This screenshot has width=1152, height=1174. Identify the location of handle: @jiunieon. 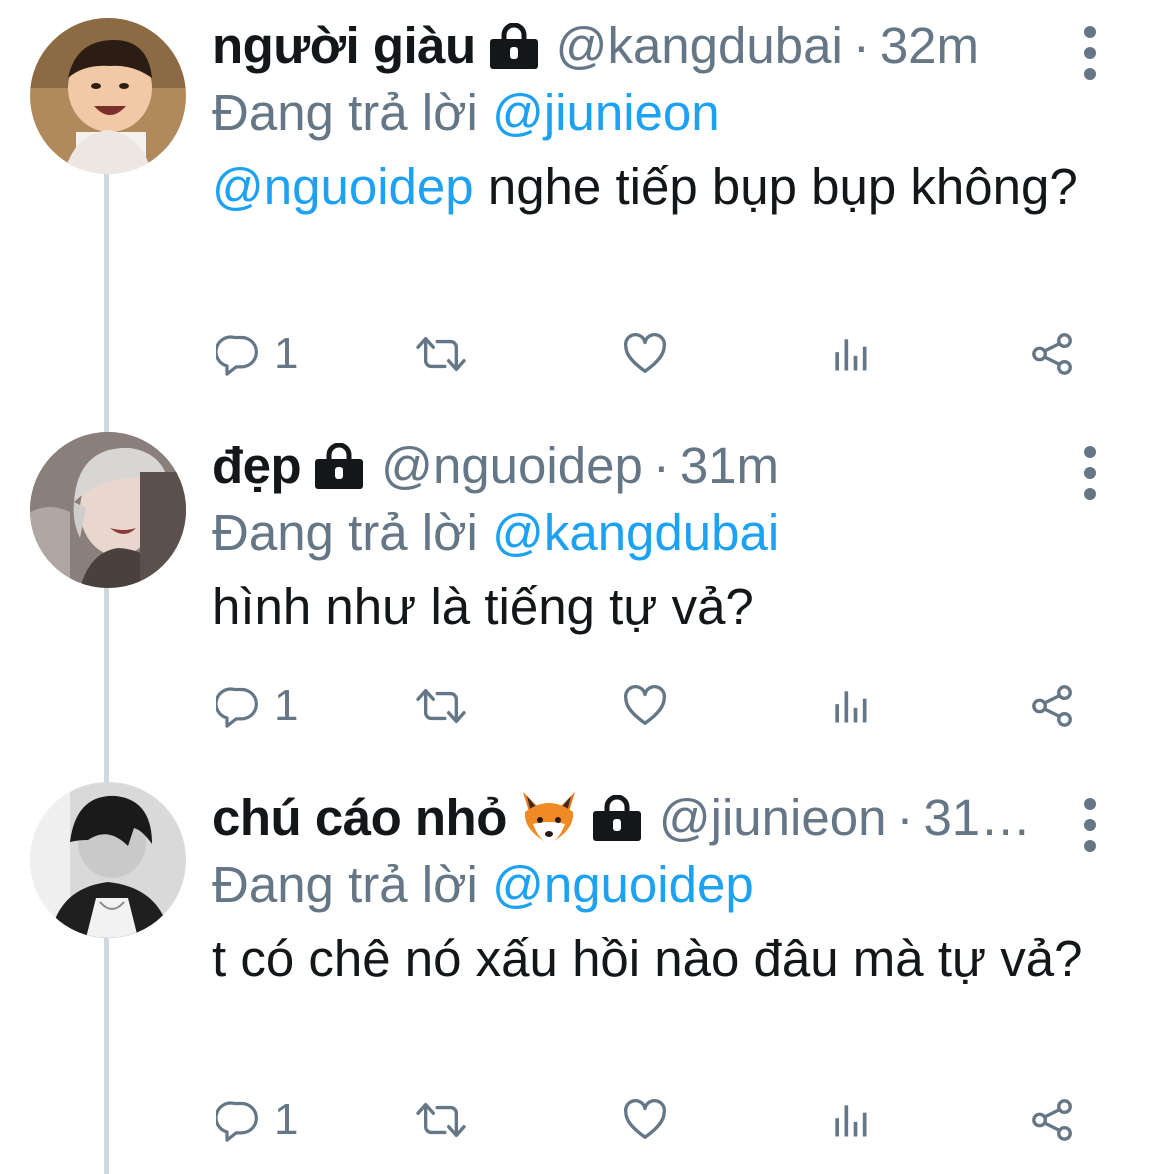
(773, 817).